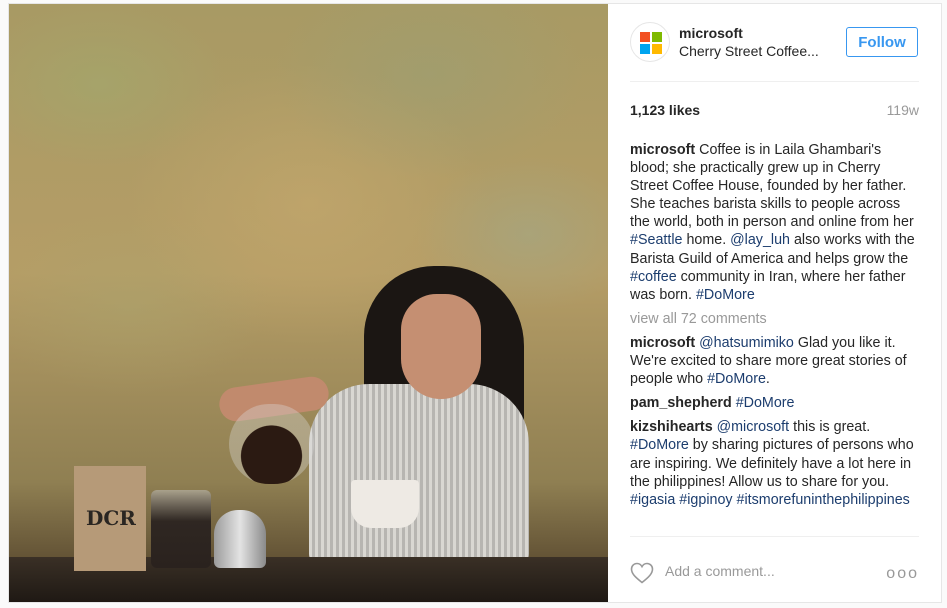  What do you see at coordinates (830, 427) in the screenshot?
I see `comment-text: this is great.` at bounding box center [830, 427].